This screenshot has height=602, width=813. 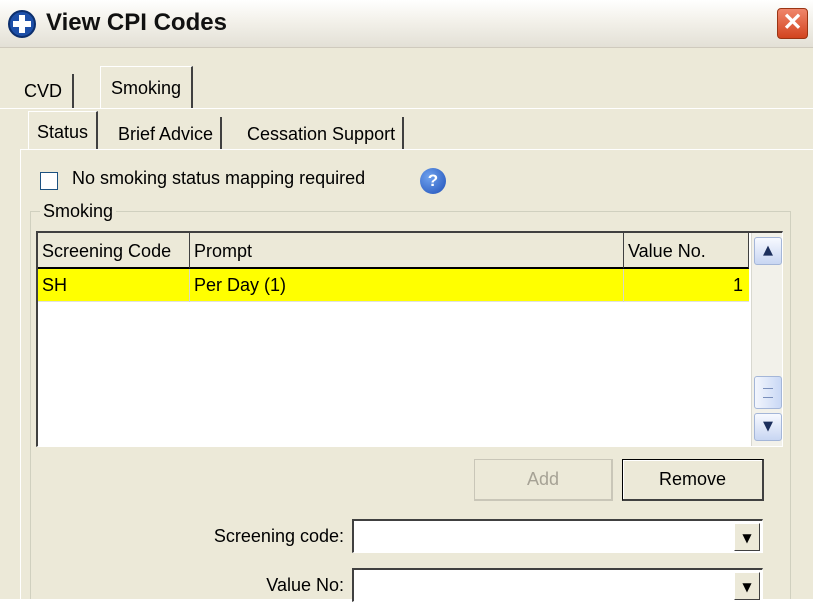 What do you see at coordinates (407, 251) in the screenshot?
I see `column-header-prompt: Prompt` at bounding box center [407, 251].